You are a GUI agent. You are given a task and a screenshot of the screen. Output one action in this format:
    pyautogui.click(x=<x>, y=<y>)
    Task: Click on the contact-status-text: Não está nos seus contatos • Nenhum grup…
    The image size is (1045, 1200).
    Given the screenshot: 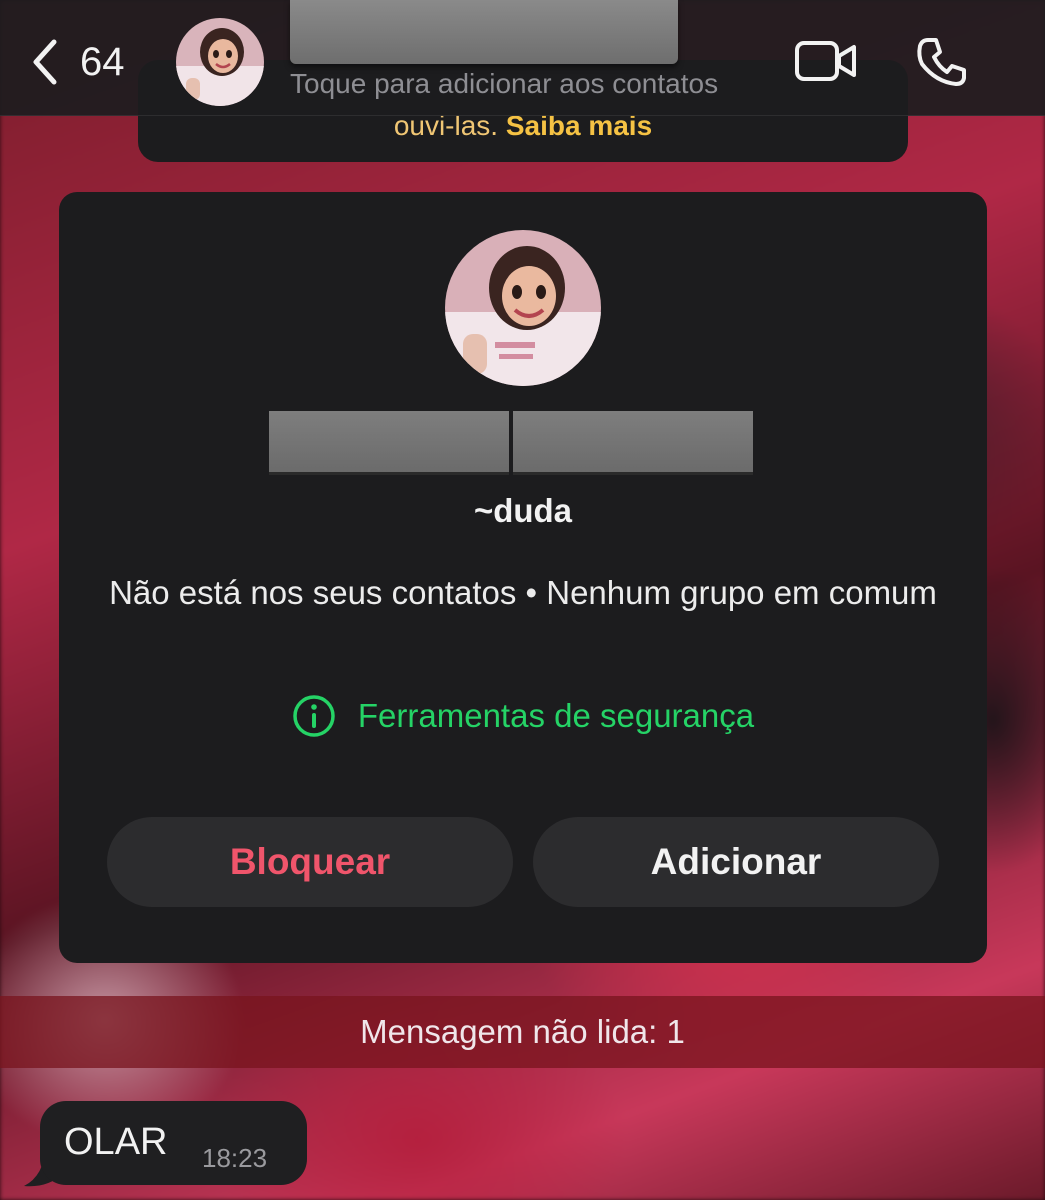 What is the action you would take?
    pyautogui.click(x=523, y=592)
    